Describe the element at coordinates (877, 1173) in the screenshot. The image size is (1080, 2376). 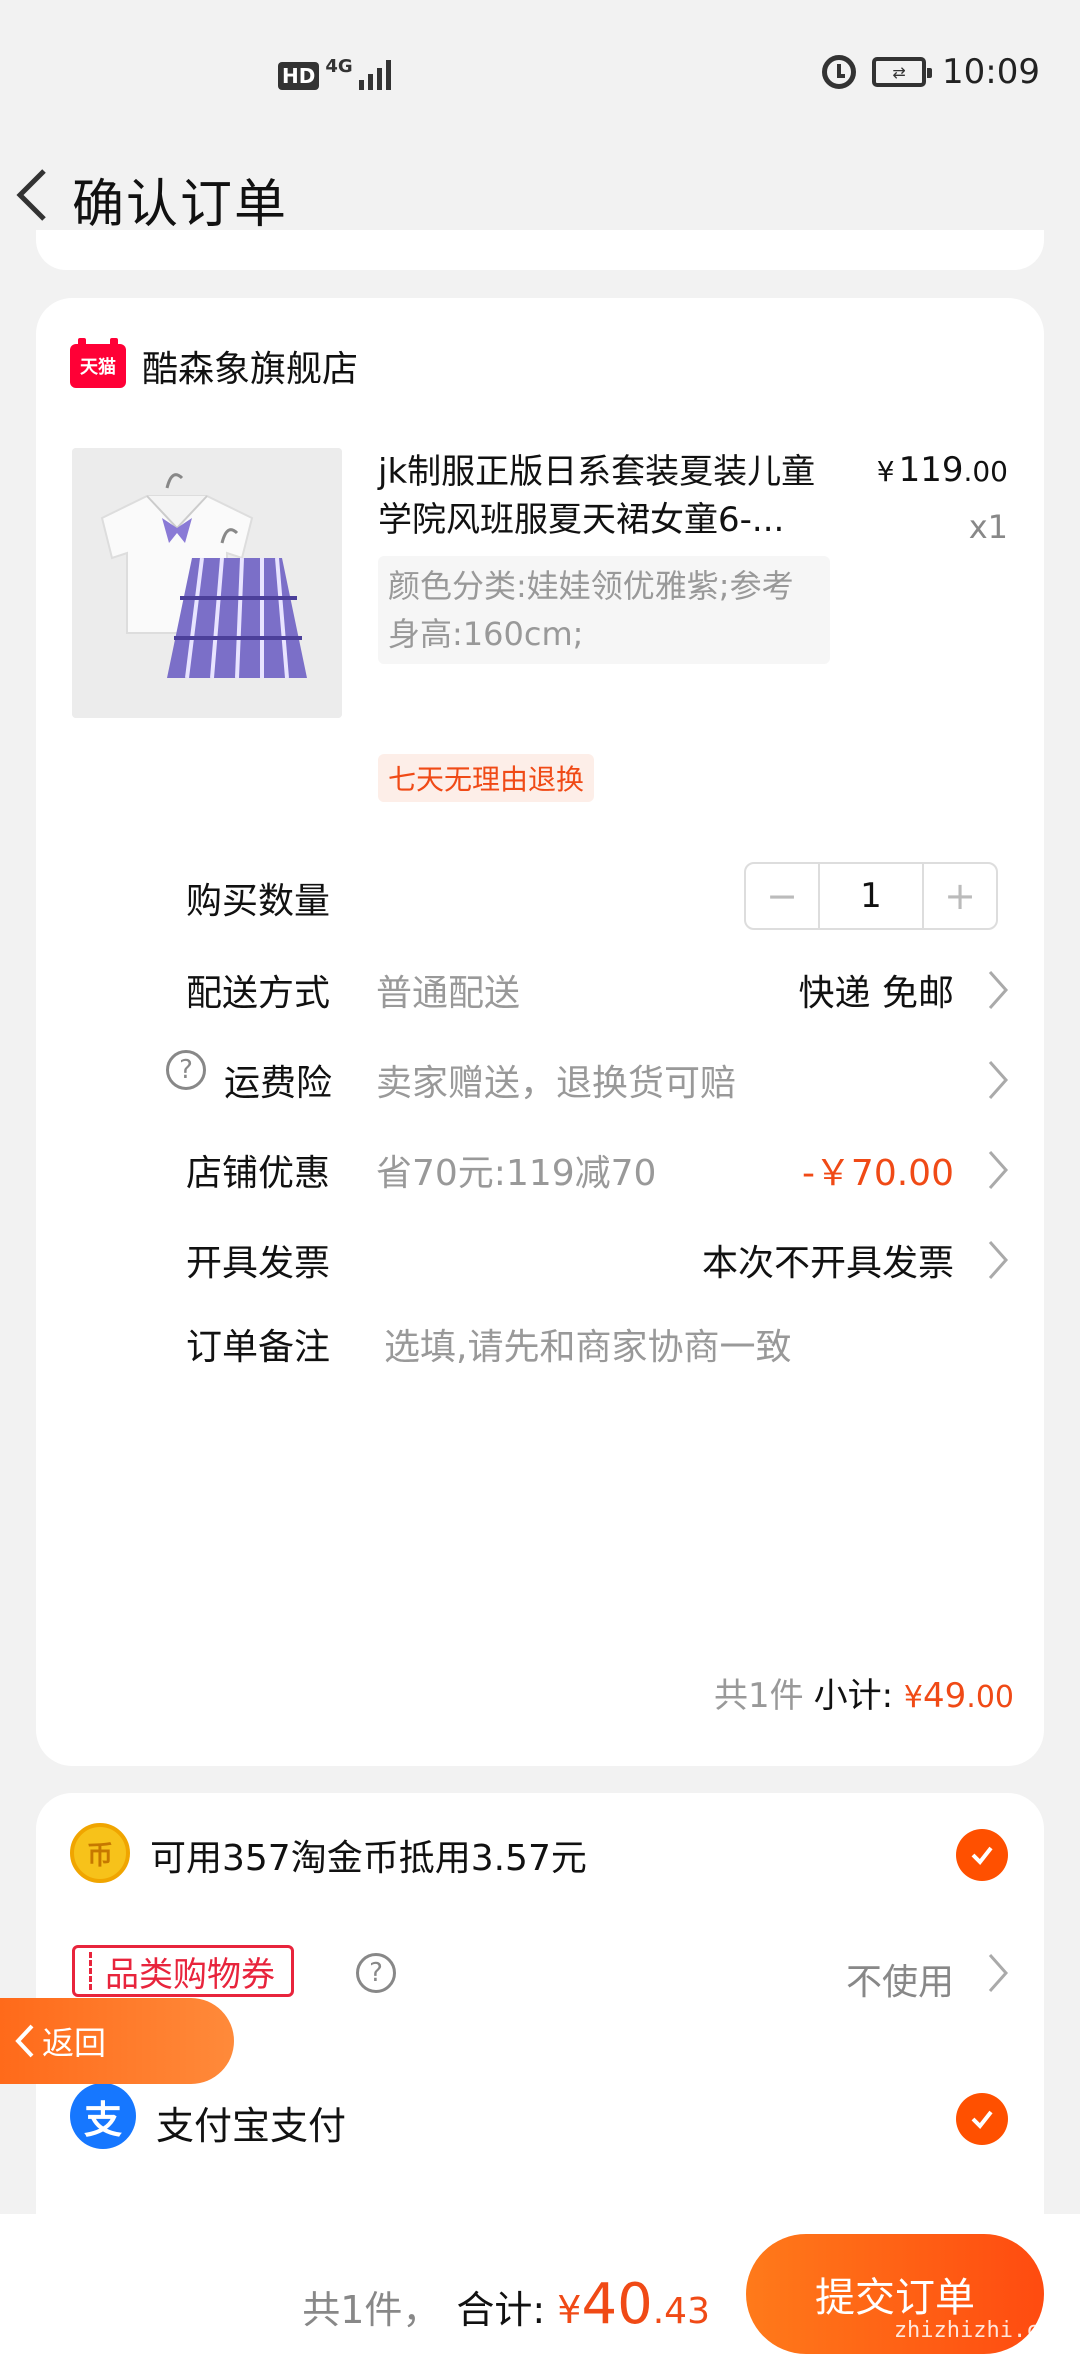
I see `shop-discount-value: -￥70.00` at that location.